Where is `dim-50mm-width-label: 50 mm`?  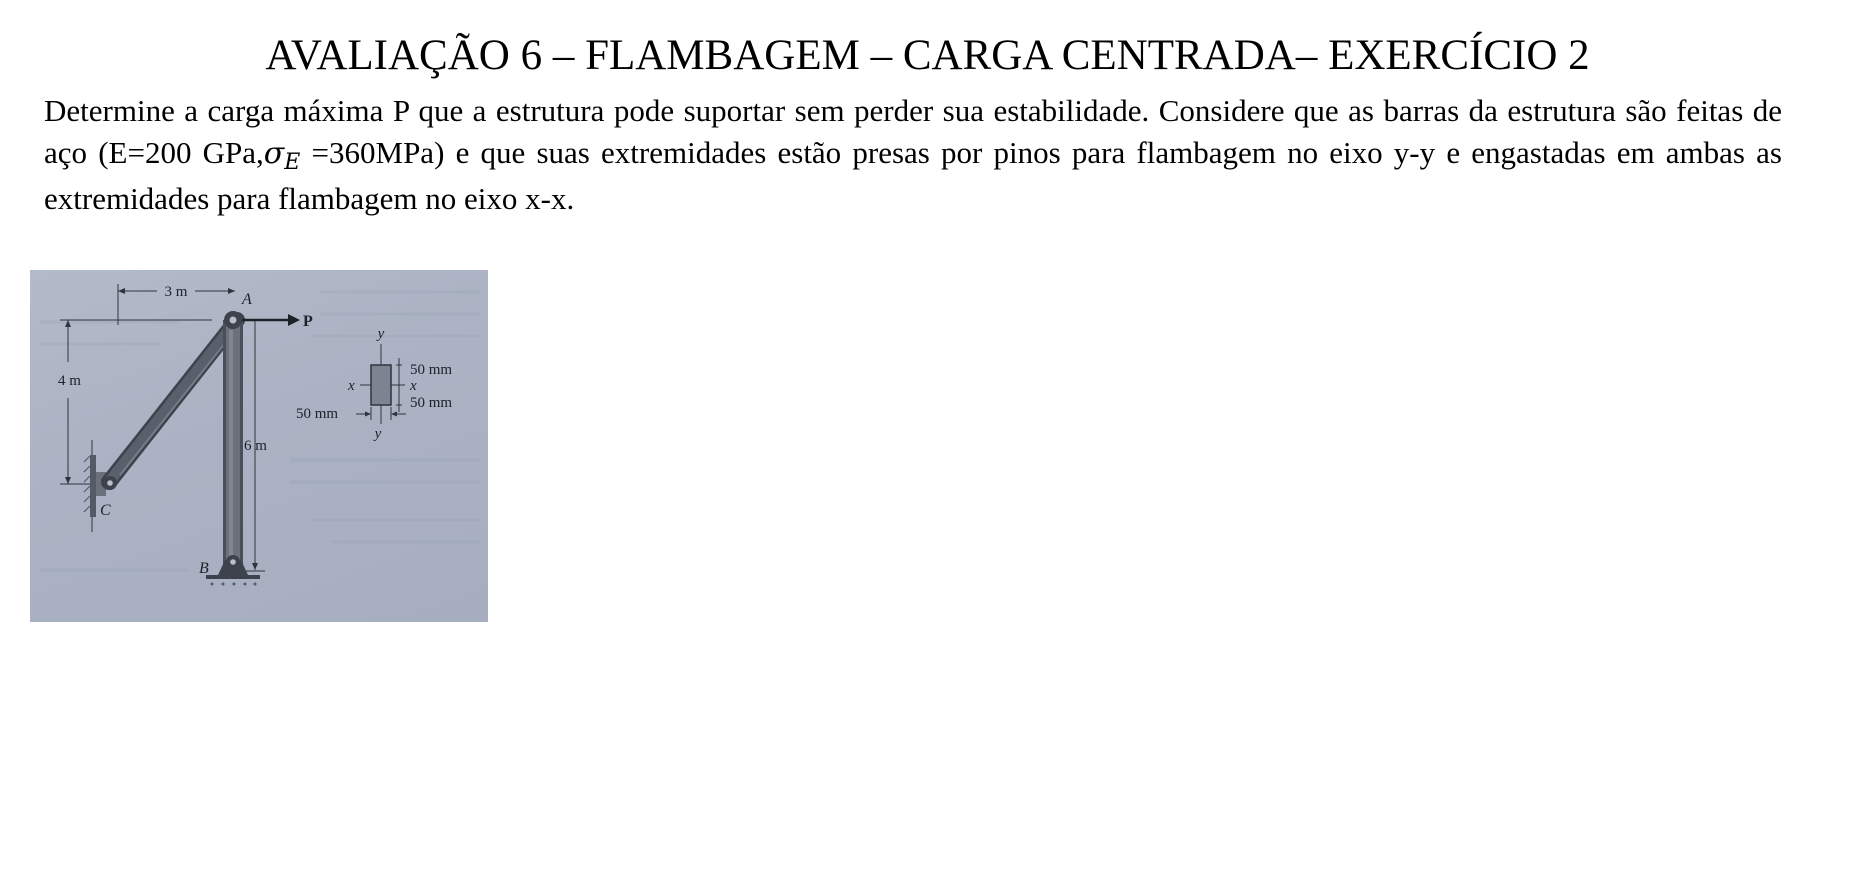 dim-50mm-width-label: 50 mm is located at coordinates (317, 414).